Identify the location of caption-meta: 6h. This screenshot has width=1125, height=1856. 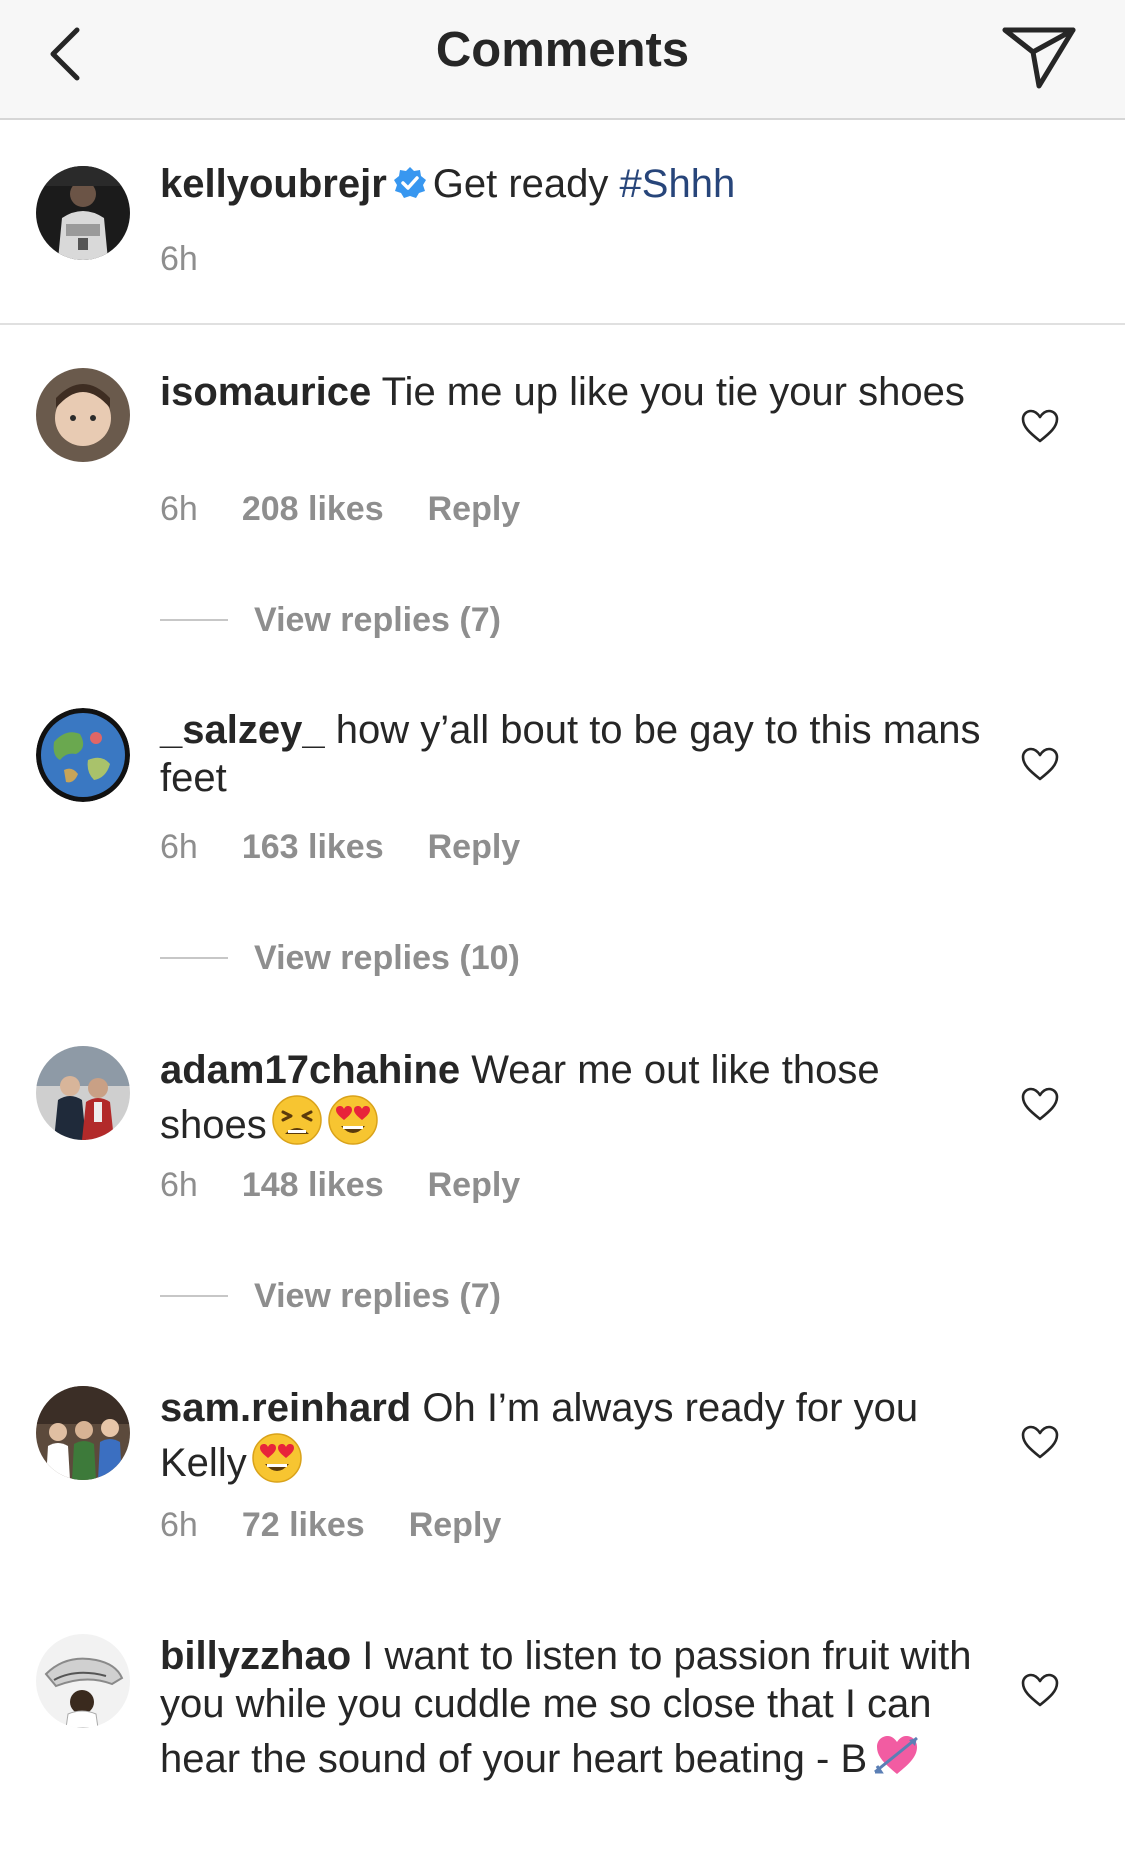
(179, 259).